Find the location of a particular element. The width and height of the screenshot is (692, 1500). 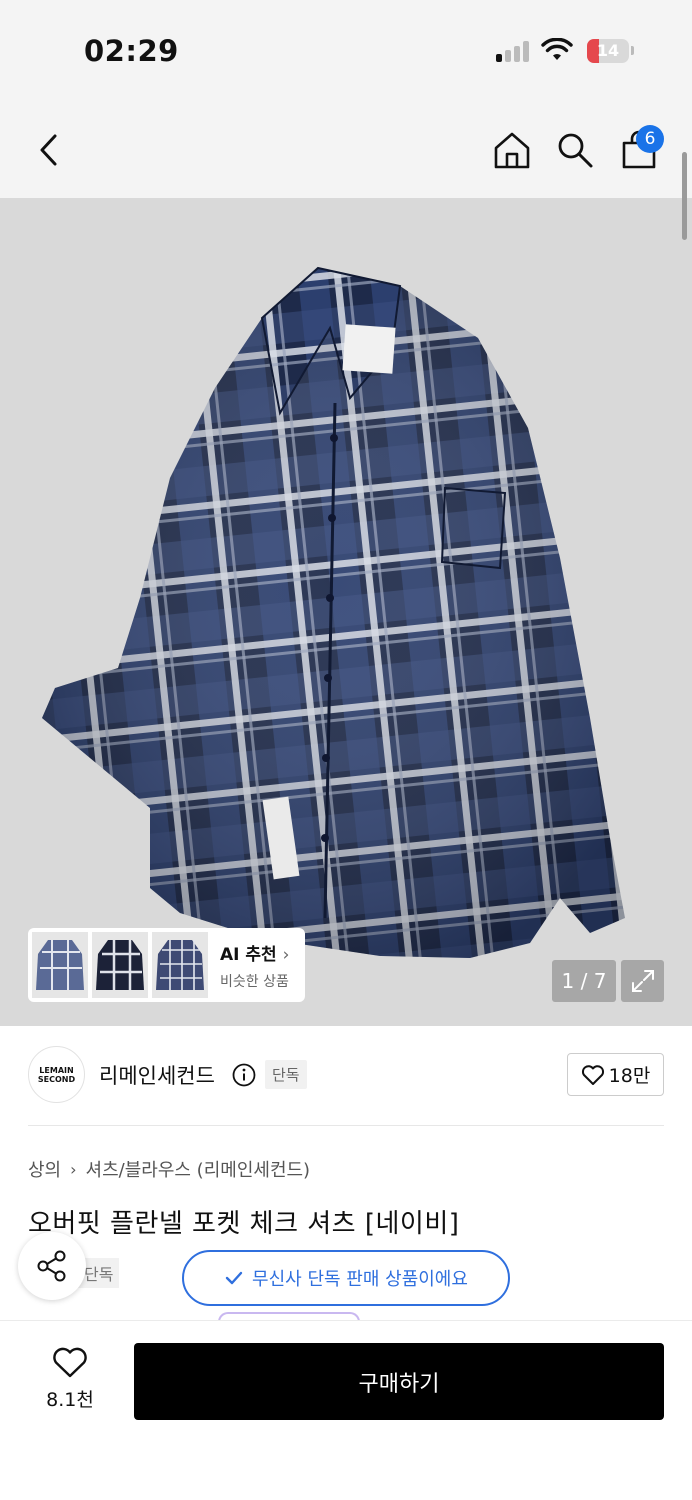

exclusive-tag: 단독 is located at coordinates (286, 1074).